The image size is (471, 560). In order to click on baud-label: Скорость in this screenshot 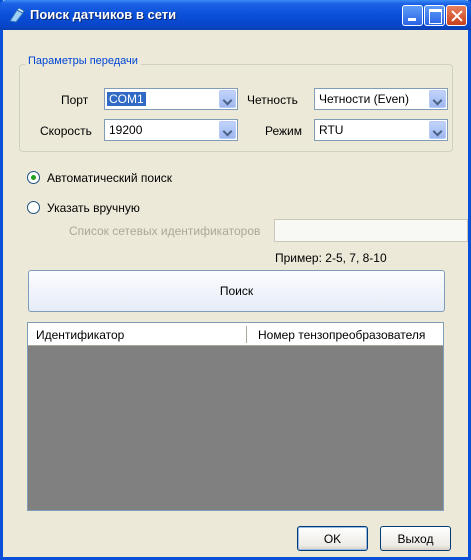, I will do `click(66, 131)`.